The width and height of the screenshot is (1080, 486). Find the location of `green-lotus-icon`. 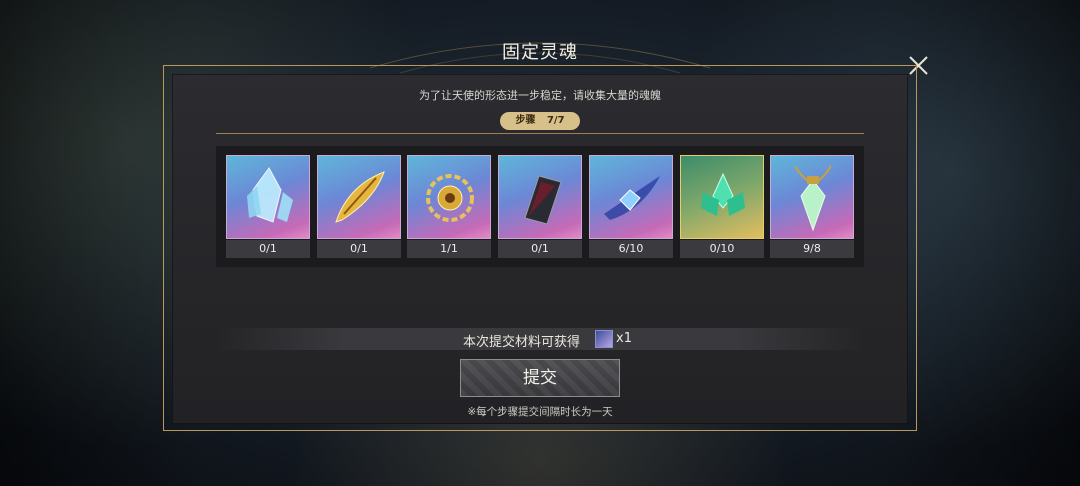

green-lotus-icon is located at coordinates (723, 194).